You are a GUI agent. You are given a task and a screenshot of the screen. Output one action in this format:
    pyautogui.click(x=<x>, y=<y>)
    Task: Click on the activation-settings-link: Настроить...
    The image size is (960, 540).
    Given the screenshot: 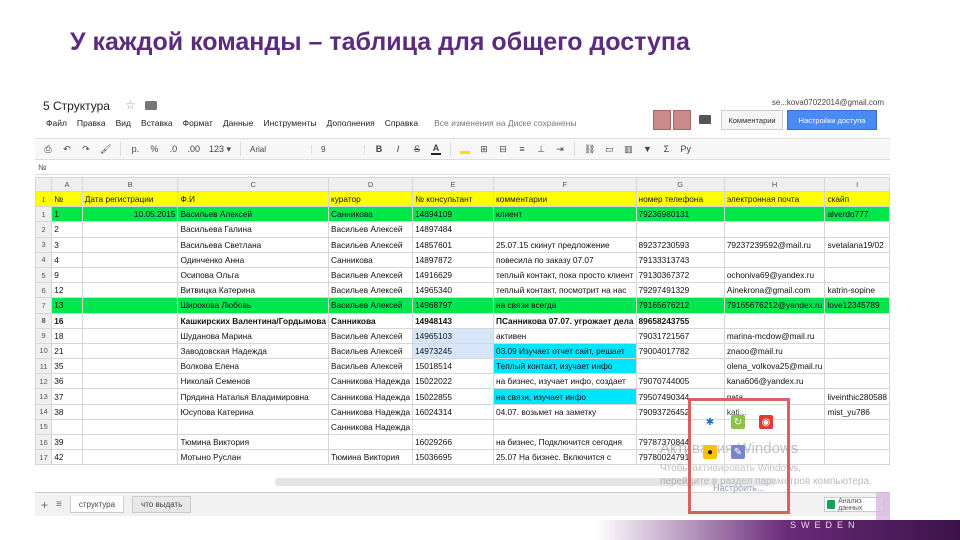 What is the action you would take?
    pyautogui.click(x=738, y=488)
    